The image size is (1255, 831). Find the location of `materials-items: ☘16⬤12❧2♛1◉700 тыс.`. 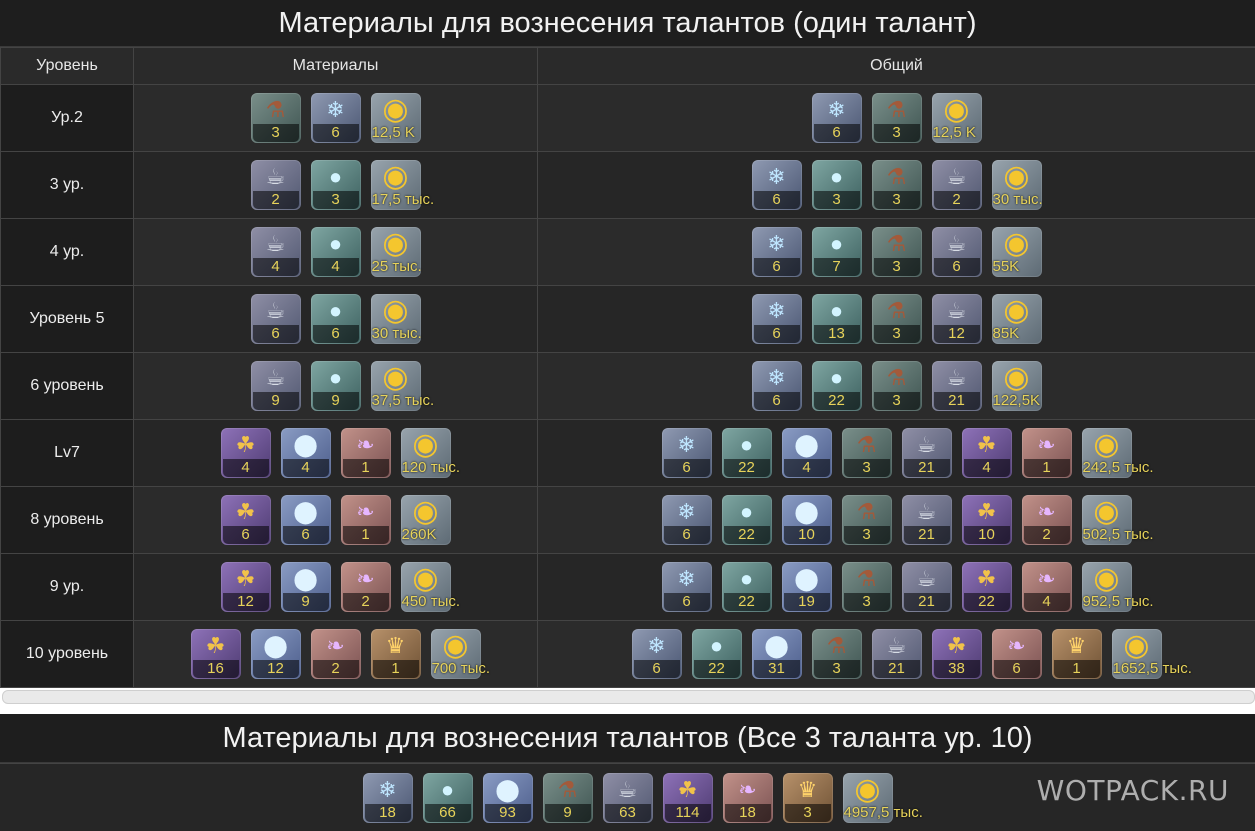

materials-items: ☘16⬤12❧2♛1◉700 тыс. is located at coordinates (335, 654).